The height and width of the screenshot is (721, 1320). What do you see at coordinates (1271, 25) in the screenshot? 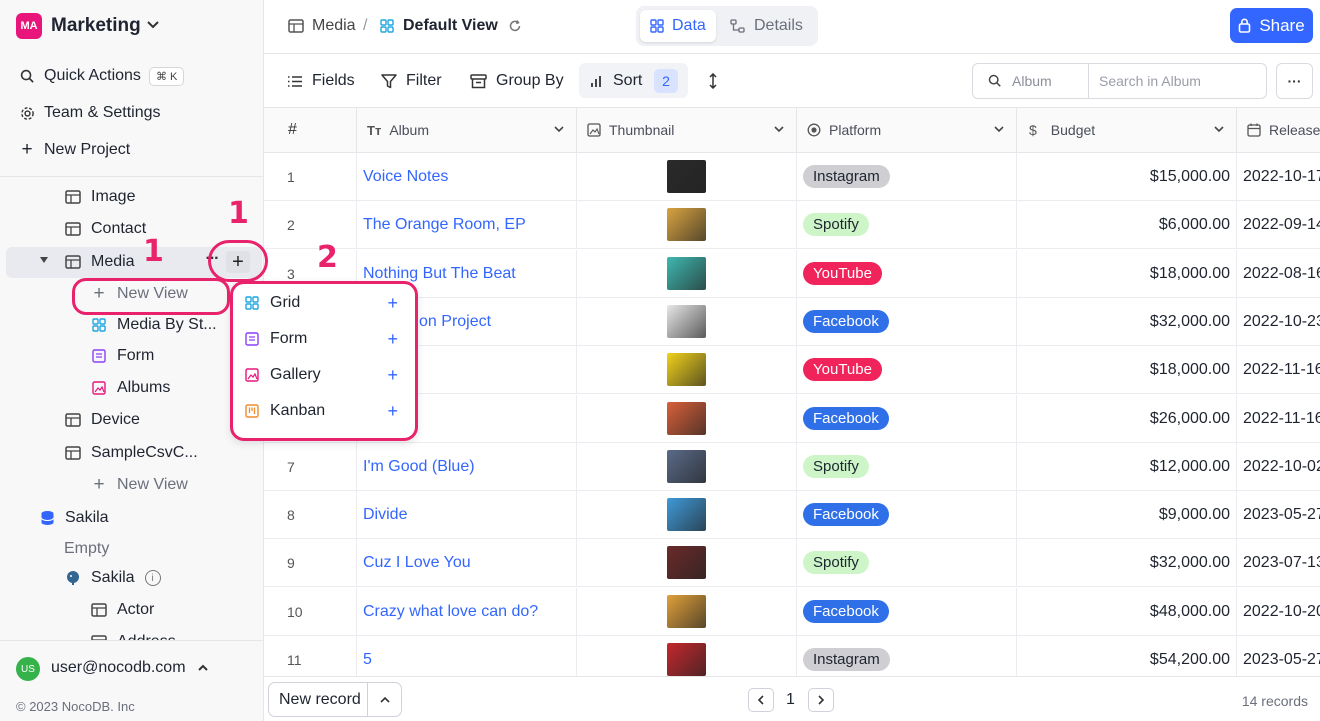
I see `share-button: Share` at bounding box center [1271, 25].